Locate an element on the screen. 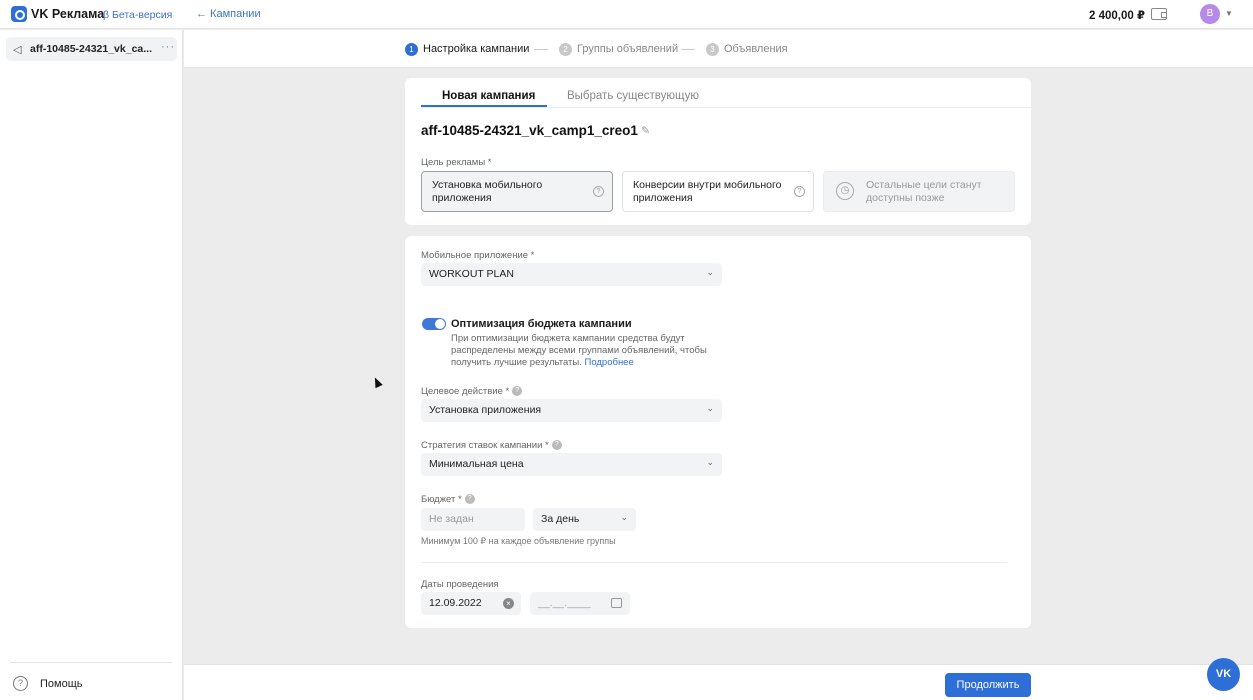 This screenshot has height=700, width=1253. target-action-label: Целевое действие *? is located at coordinates (472, 391).